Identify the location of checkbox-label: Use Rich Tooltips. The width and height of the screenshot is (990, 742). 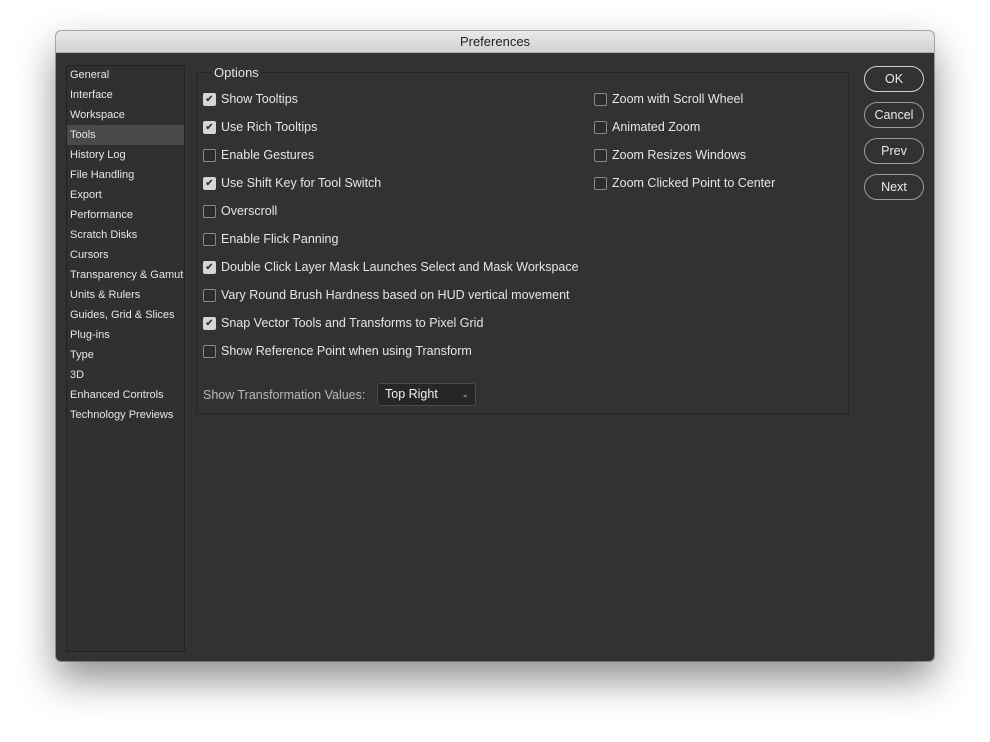
(269, 127).